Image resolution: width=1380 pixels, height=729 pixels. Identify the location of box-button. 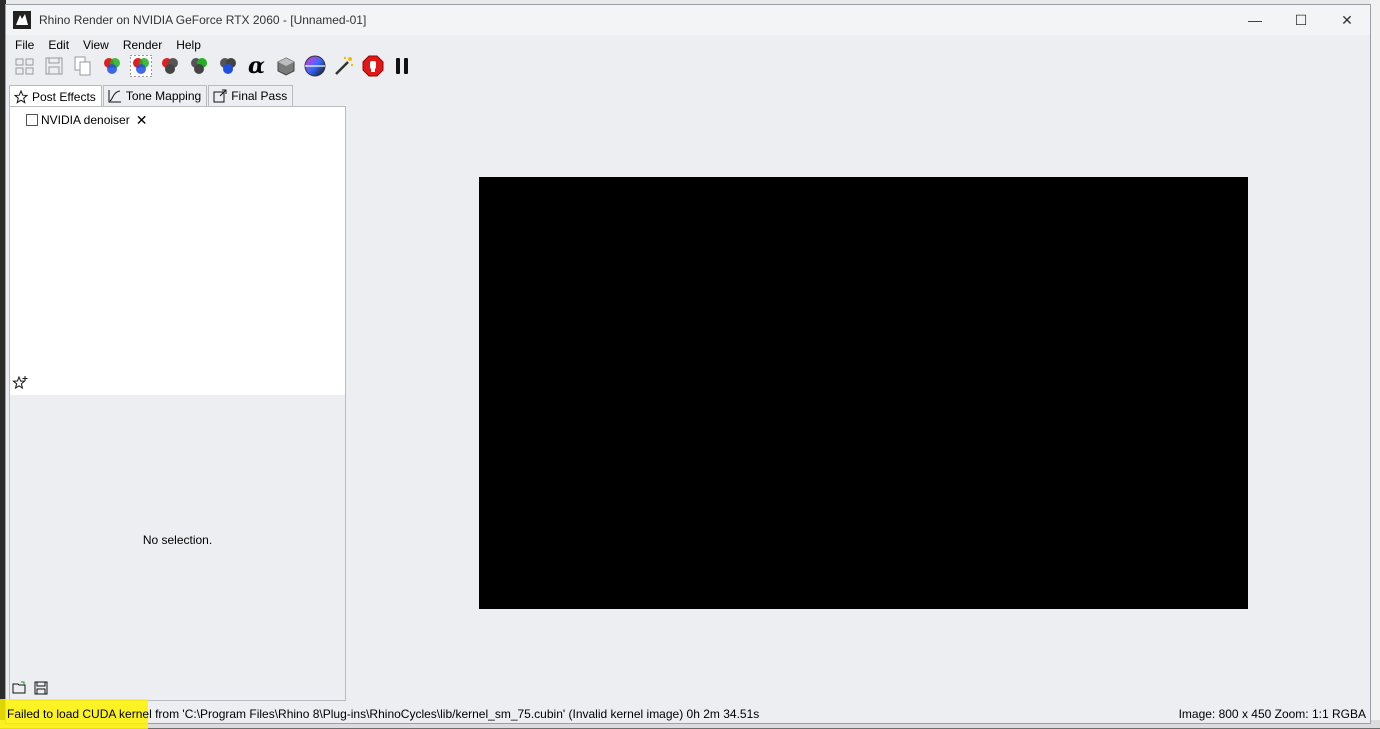
(285, 66).